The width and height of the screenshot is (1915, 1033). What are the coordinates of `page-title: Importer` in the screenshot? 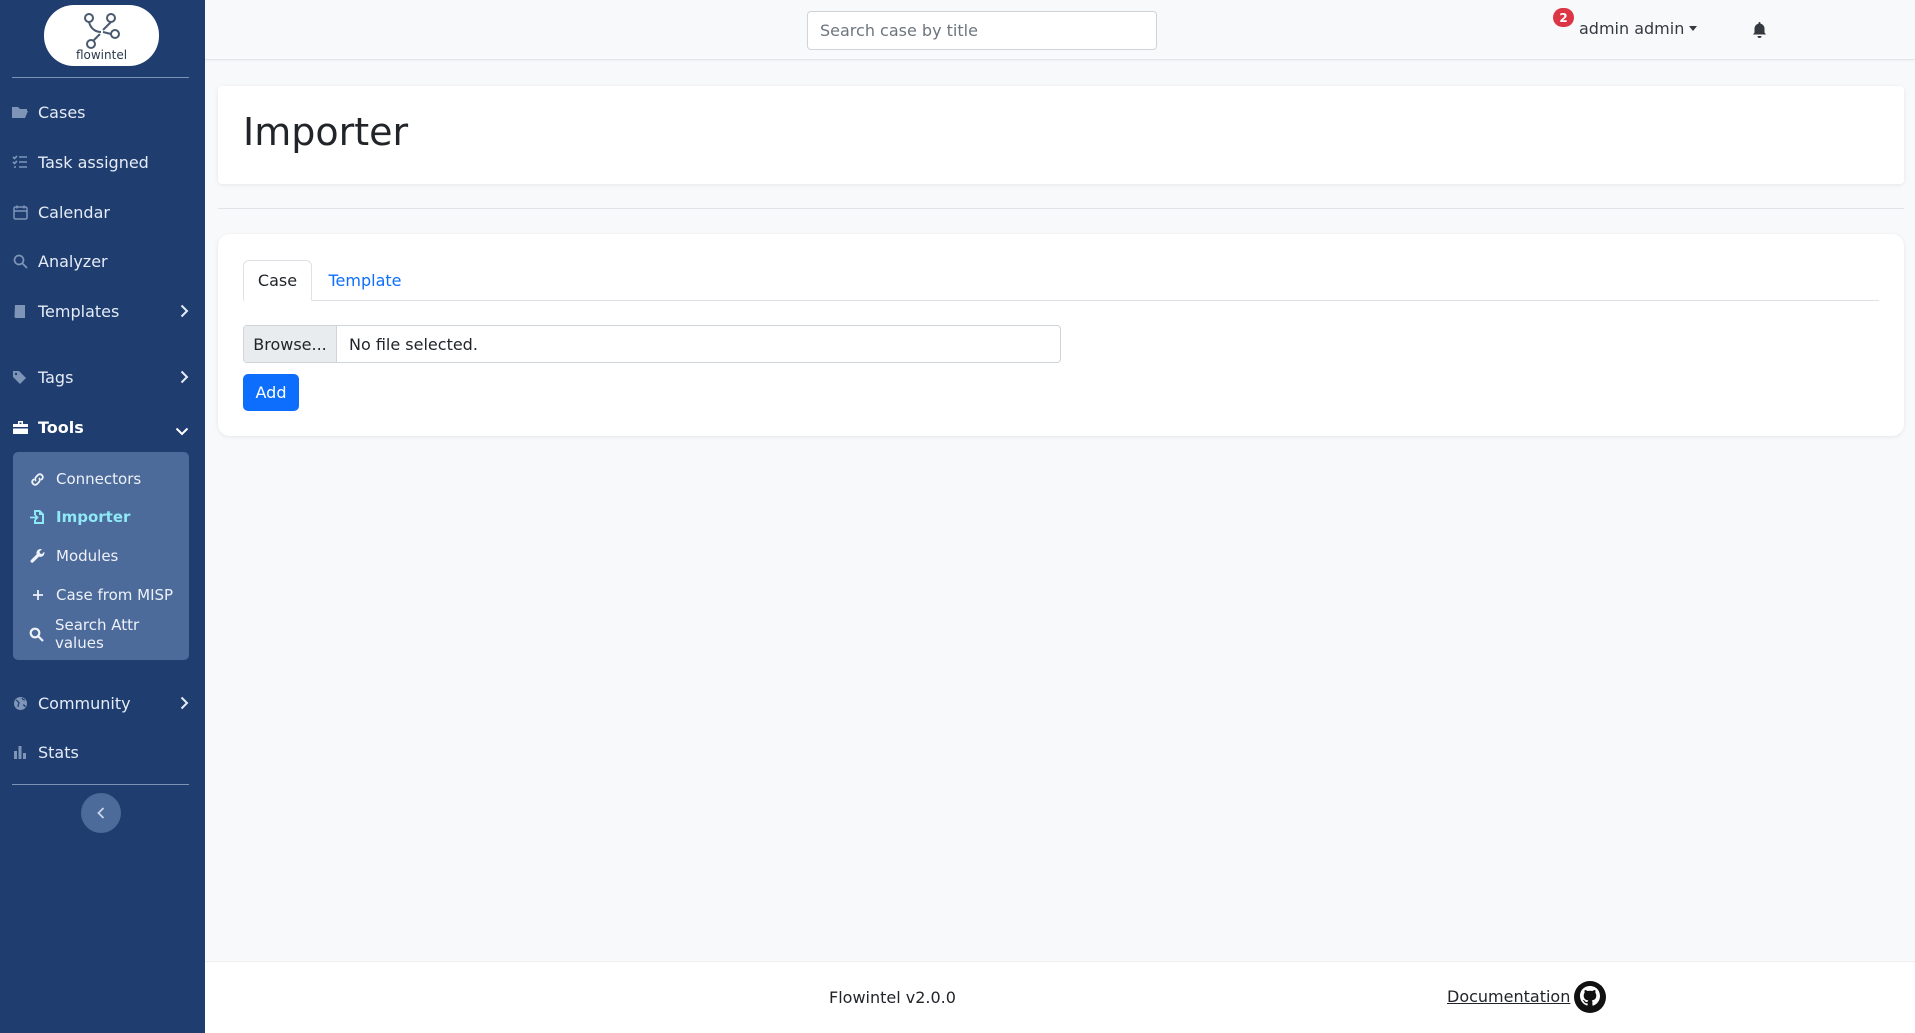 It's located at (326, 132).